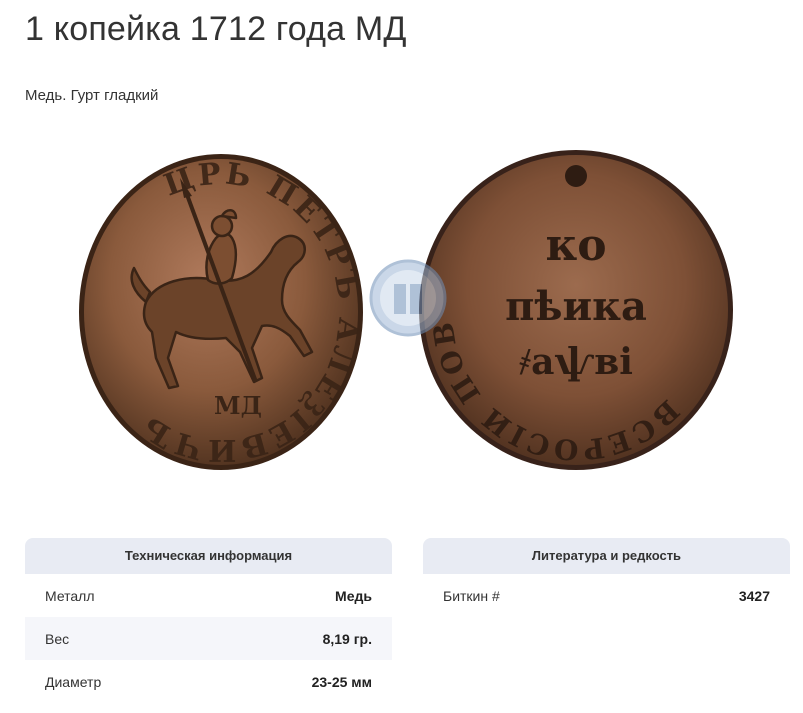  Describe the element at coordinates (208, 595) in the screenshot. I see `table-row: Металл Медь` at that location.